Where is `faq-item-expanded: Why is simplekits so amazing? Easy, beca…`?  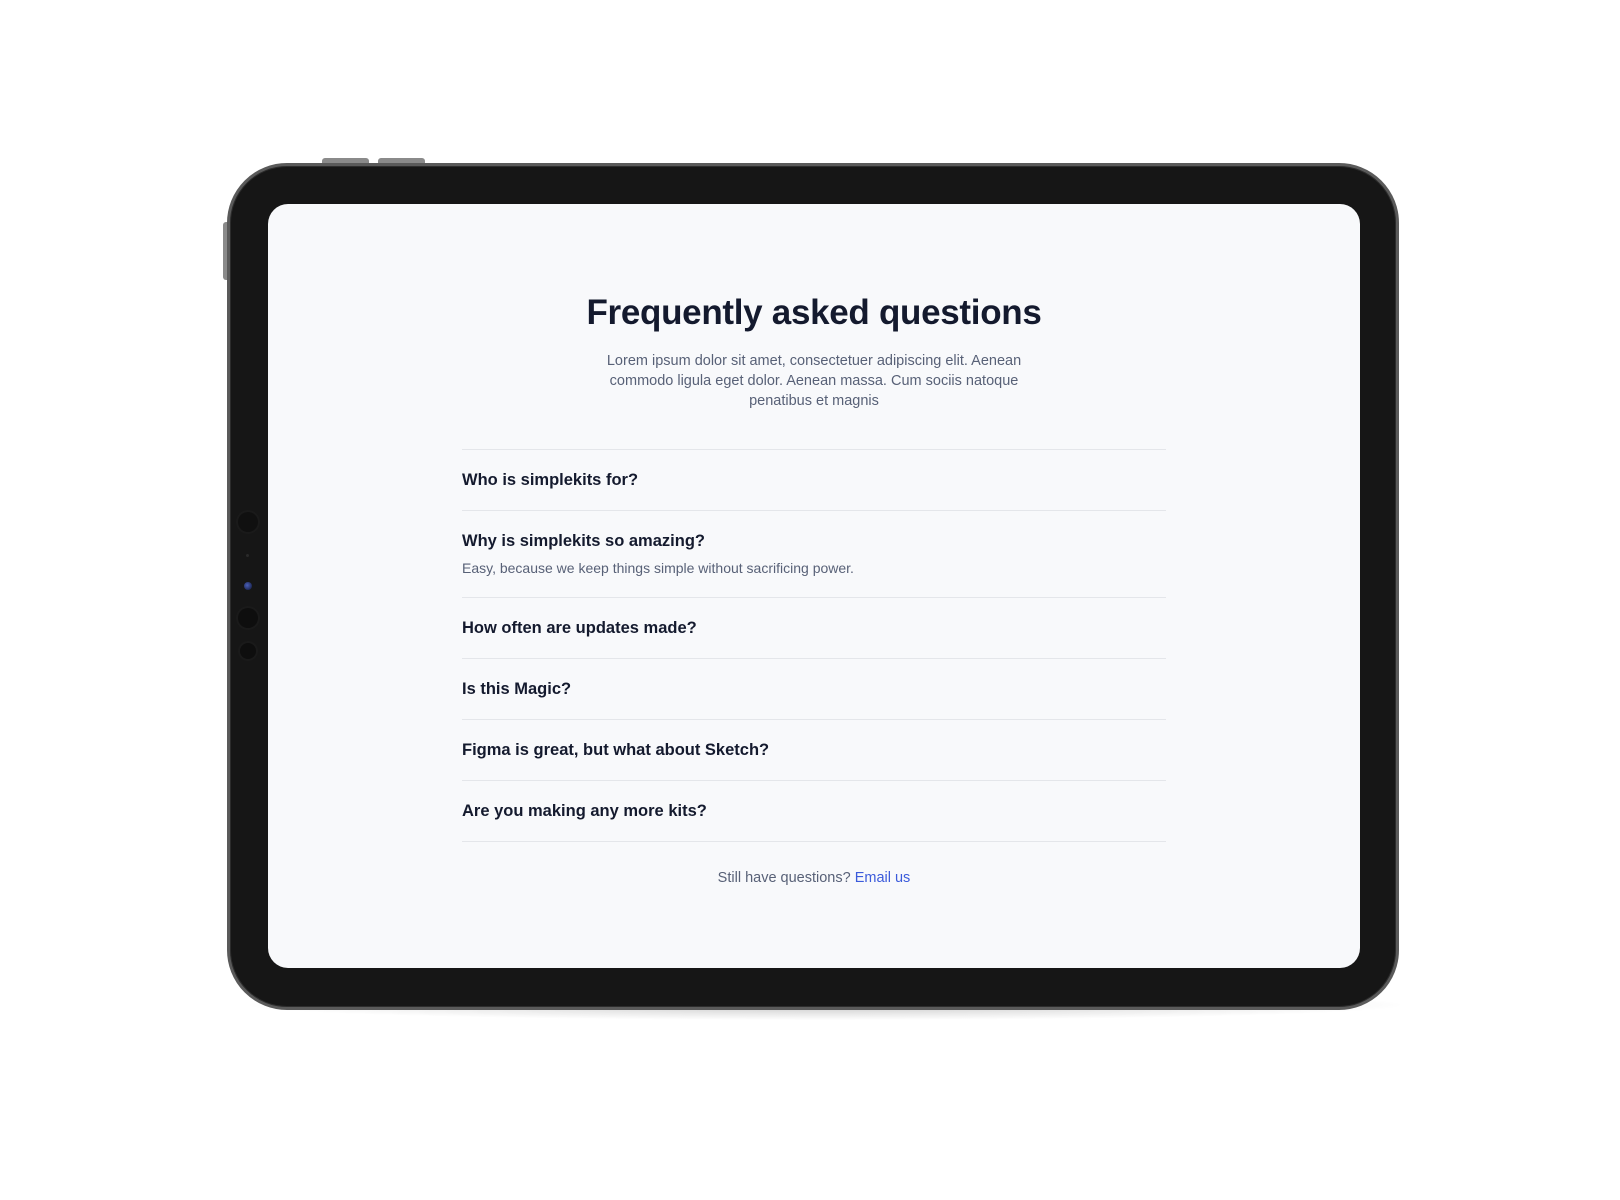 faq-item-expanded: Why is simplekits so amazing? Easy, beca… is located at coordinates (814, 554).